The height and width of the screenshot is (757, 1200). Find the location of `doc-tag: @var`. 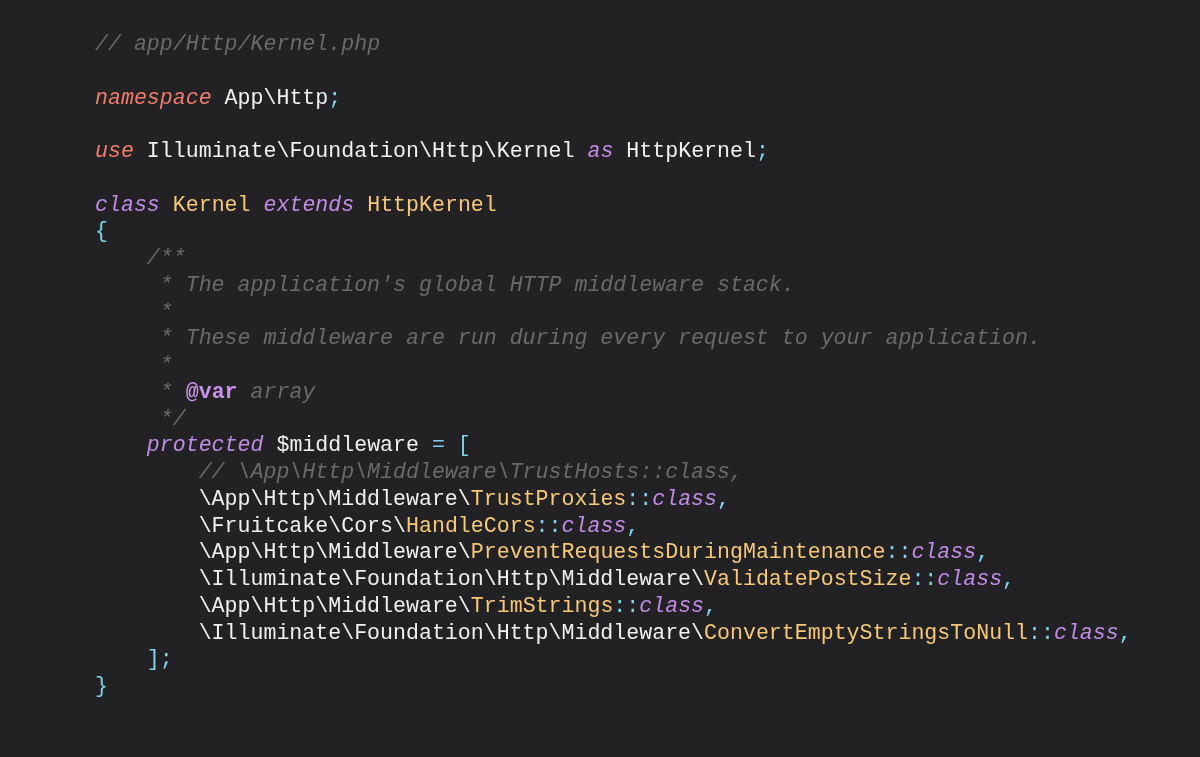

doc-tag: @var is located at coordinates (211, 391).